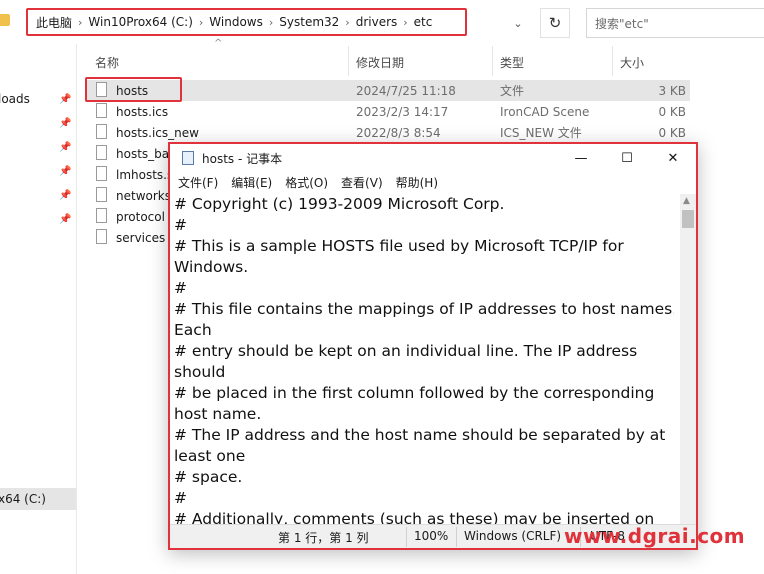  Describe the element at coordinates (513, 536) in the screenshot. I see `status-line-ending: Windows (CRLF)` at that location.